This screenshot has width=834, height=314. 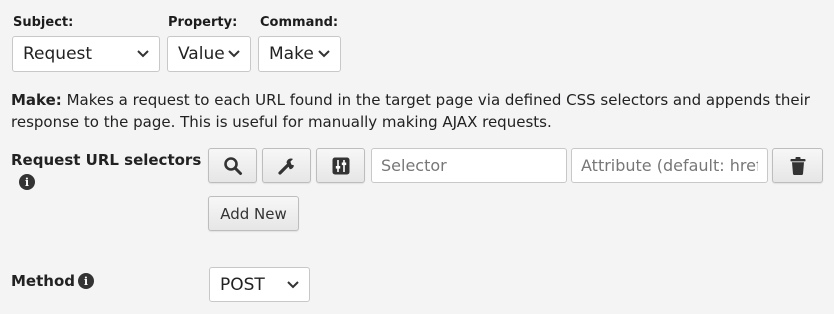 I want to click on property-label: Property:, so click(x=203, y=22).